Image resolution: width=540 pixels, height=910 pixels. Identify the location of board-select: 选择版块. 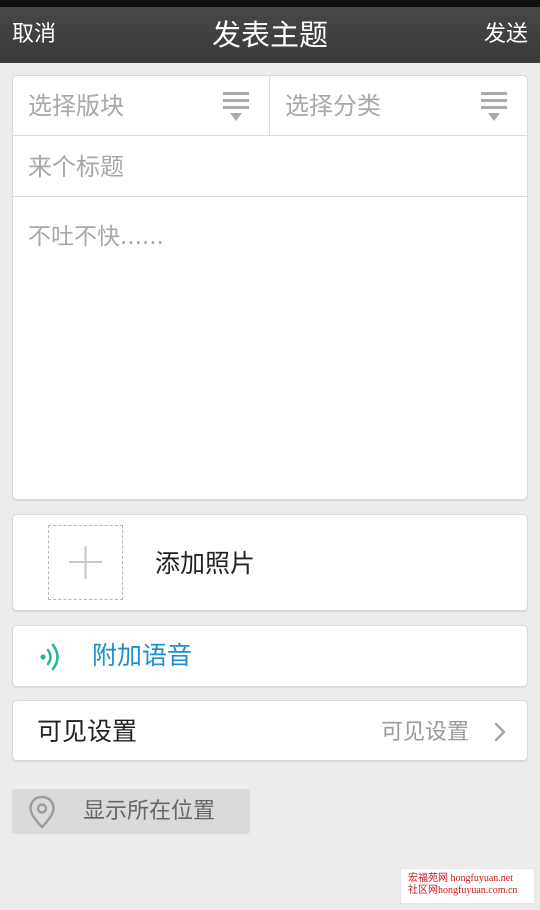
(141, 106).